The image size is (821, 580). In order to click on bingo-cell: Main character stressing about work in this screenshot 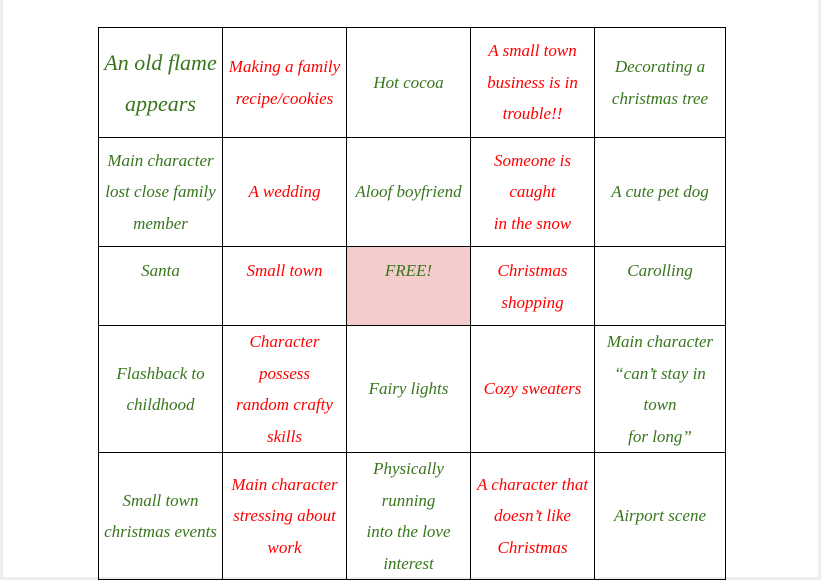, I will do `click(284, 516)`.